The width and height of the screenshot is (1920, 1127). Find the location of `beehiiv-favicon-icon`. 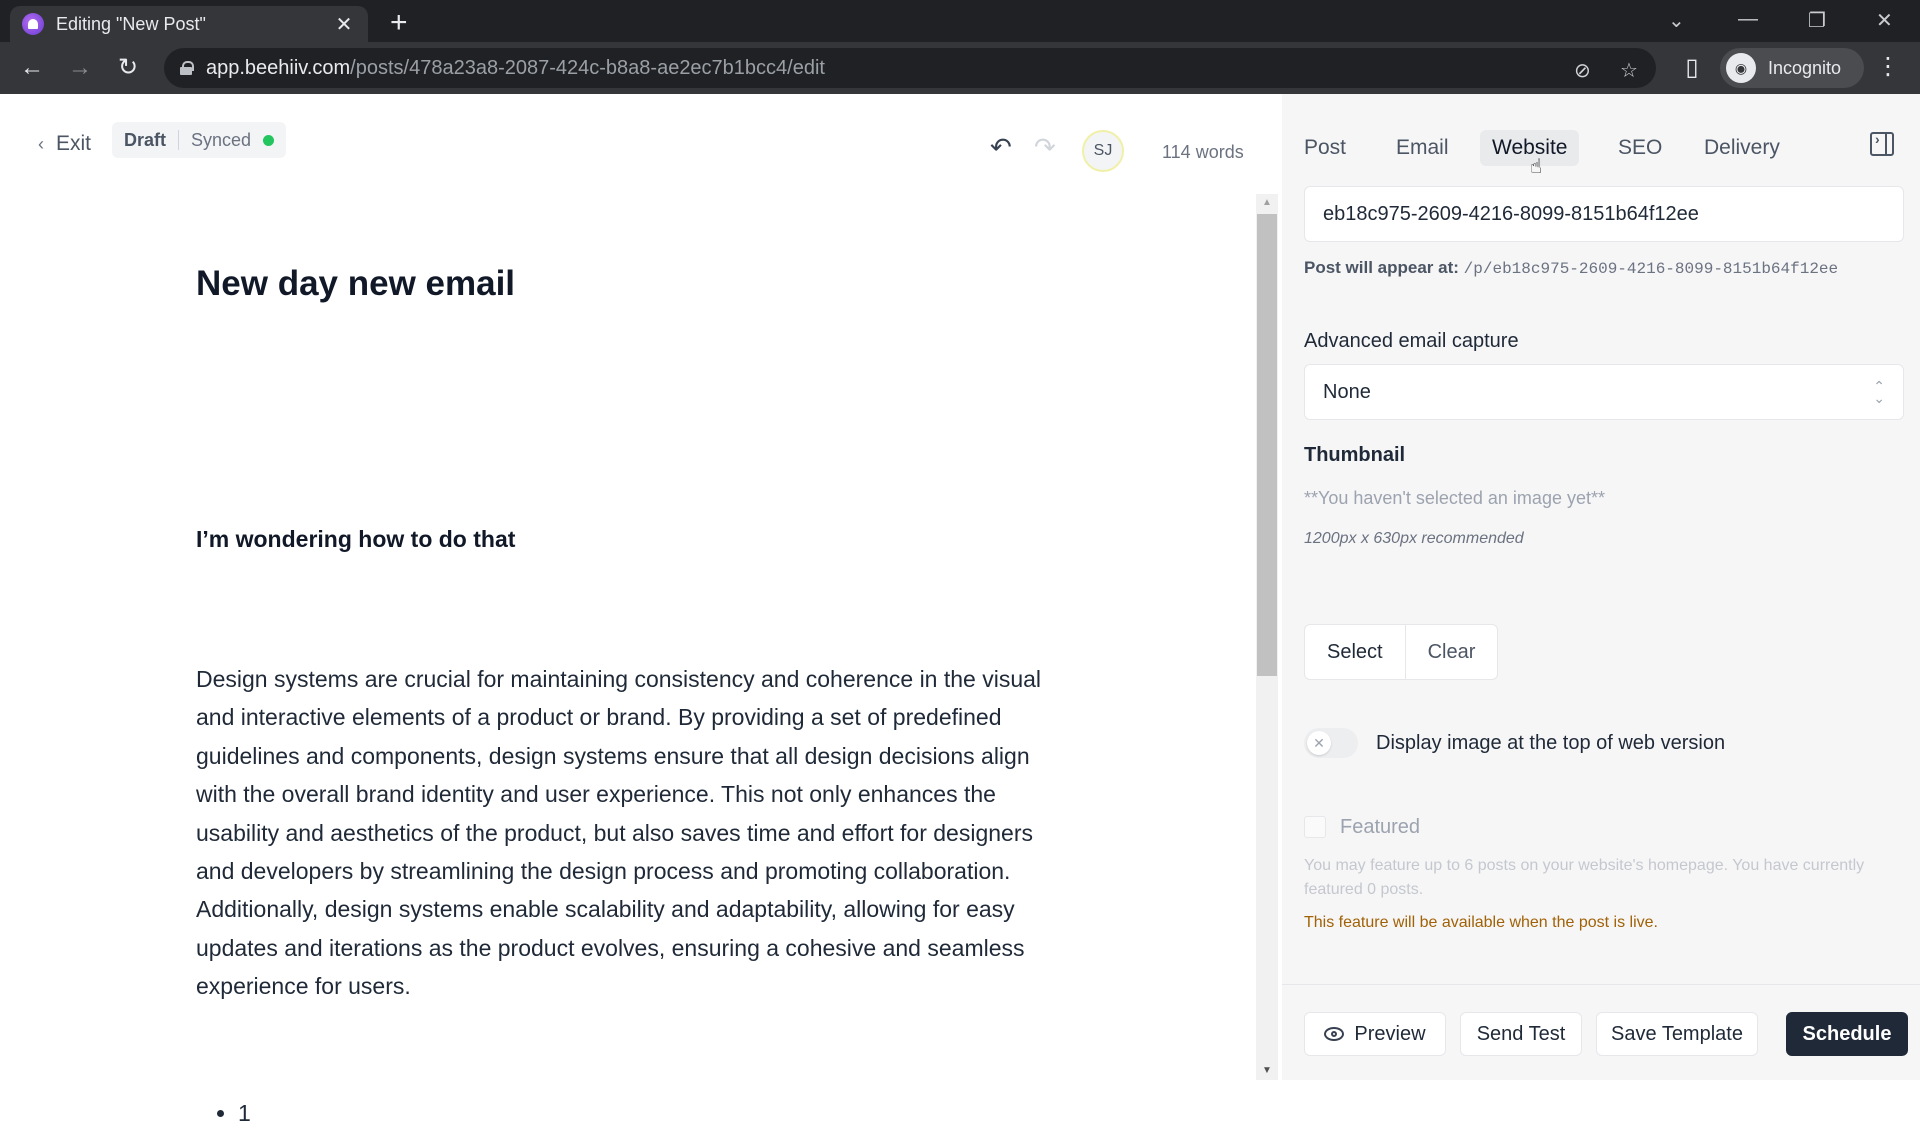

beehiiv-favicon-icon is located at coordinates (33, 24).